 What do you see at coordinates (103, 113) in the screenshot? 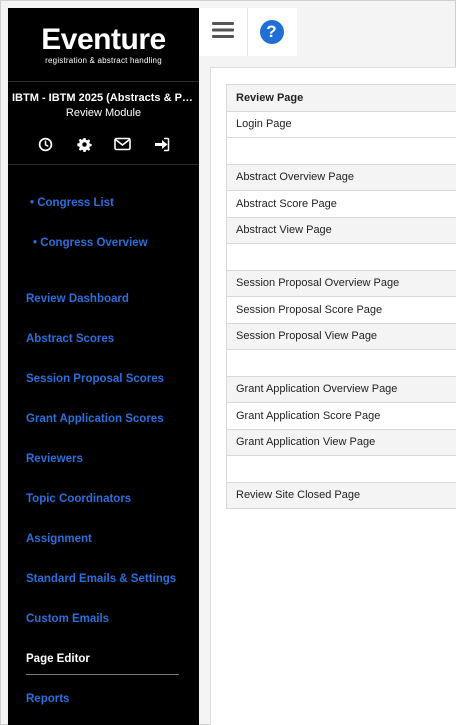
I see `module-name: Review Module` at bounding box center [103, 113].